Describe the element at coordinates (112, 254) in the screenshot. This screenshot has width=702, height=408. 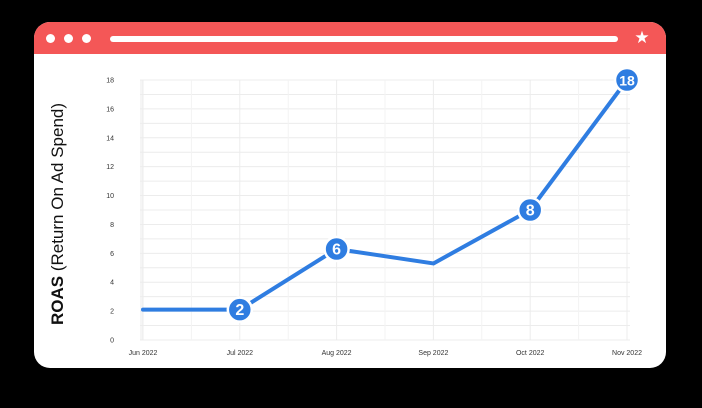
I see `y-tick-label: 6` at that location.